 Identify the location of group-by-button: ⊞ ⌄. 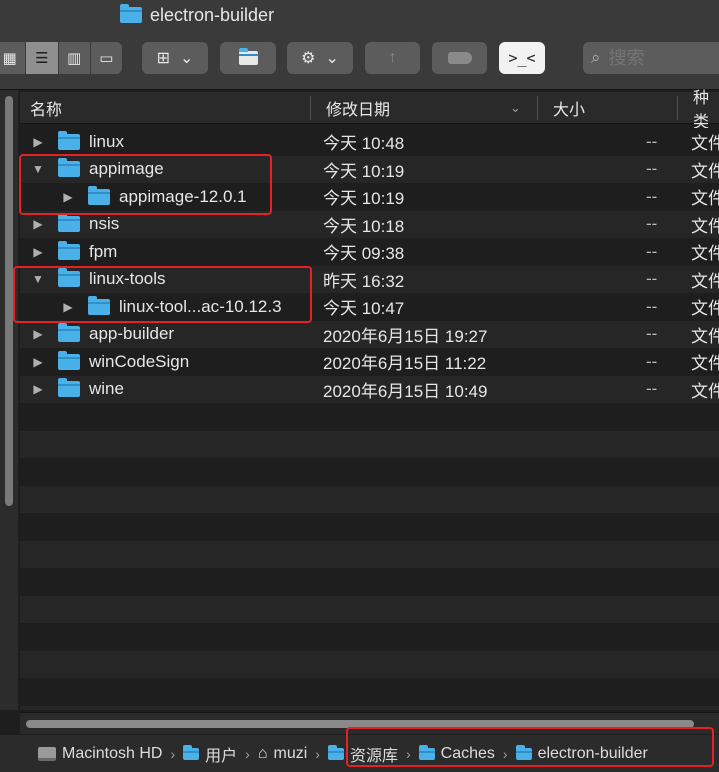
(175, 58).